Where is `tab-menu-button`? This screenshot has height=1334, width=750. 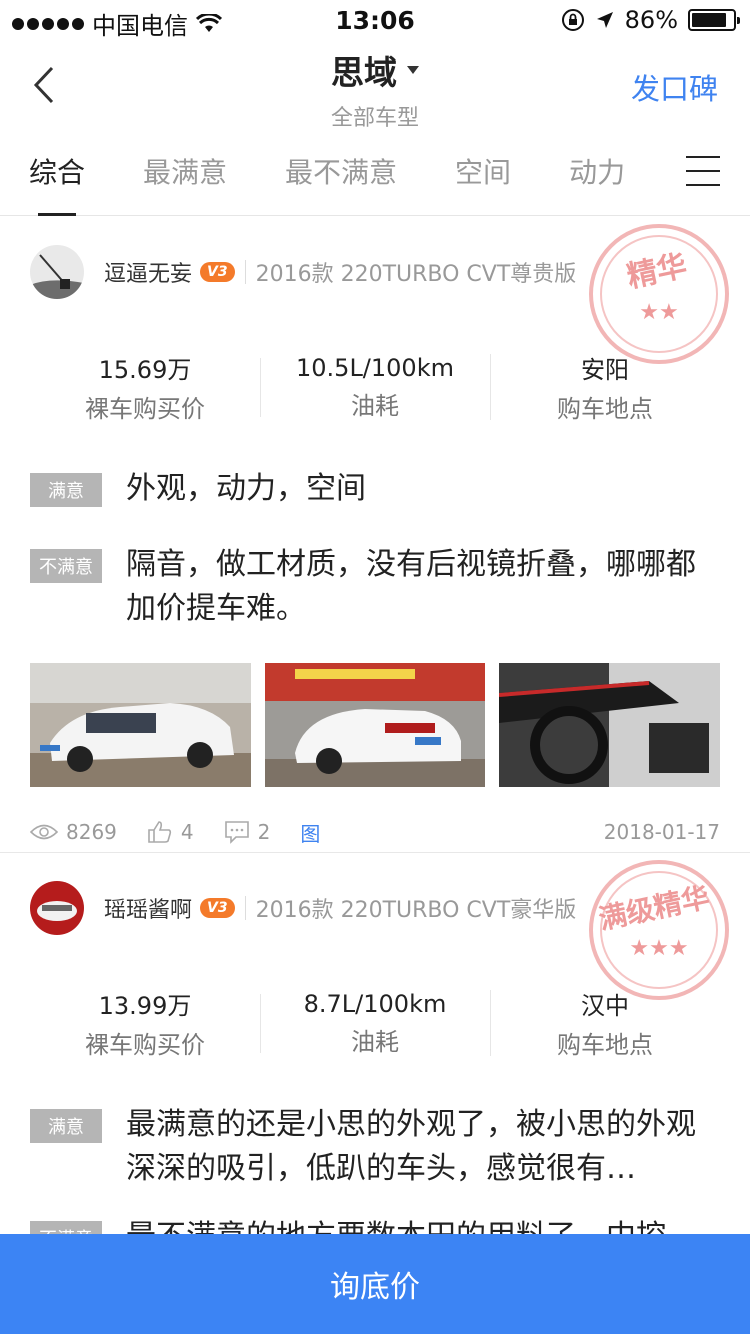 tab-menu-button is located at coordinates (703, 171).